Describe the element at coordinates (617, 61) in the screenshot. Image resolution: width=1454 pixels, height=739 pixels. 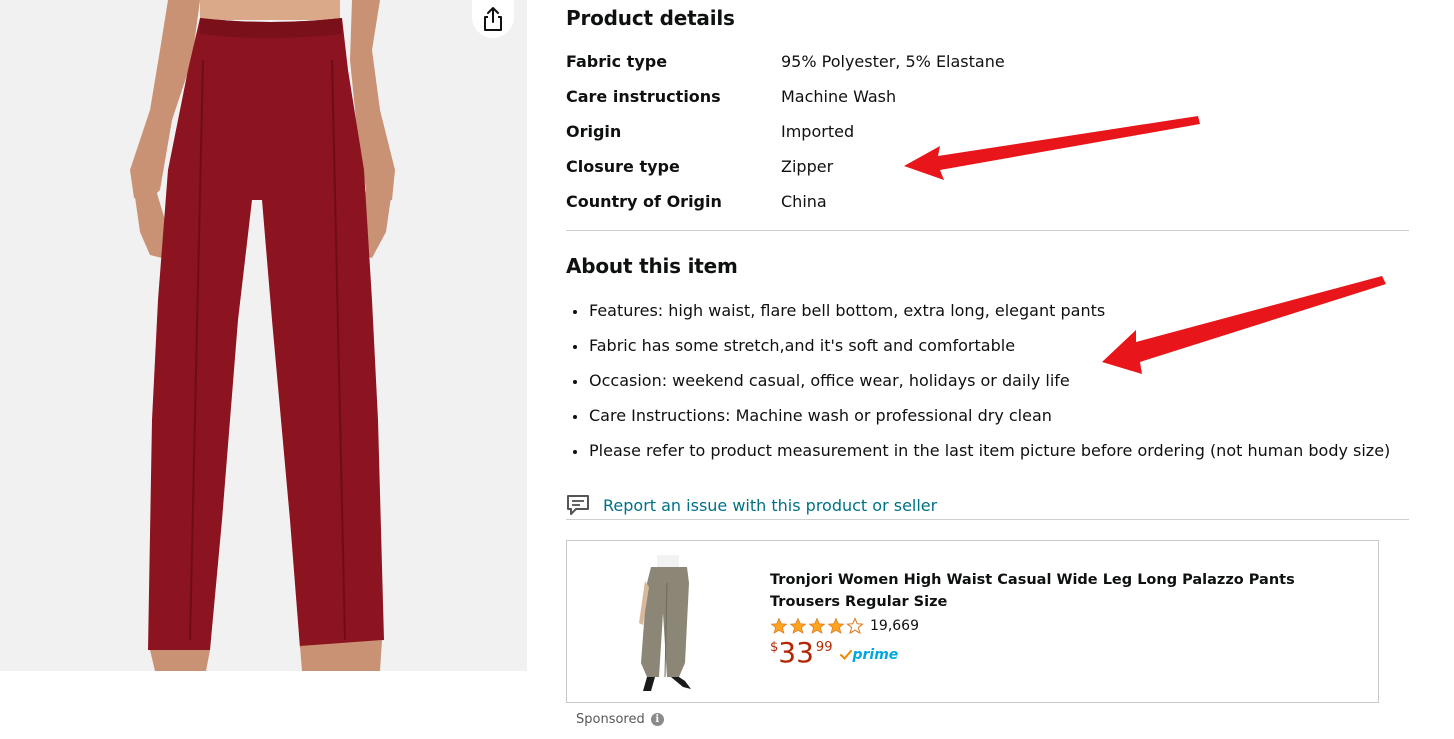
I see `detail-key: Fabric type` at that location.